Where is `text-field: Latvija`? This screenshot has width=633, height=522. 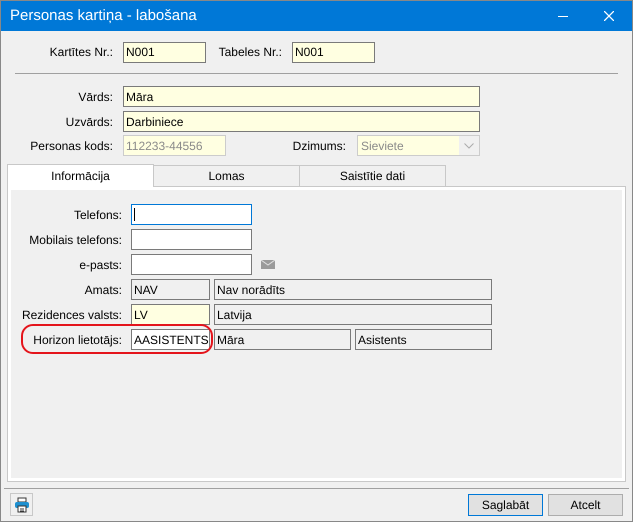
text-field: Latvija is located at coordinates (353, 314).